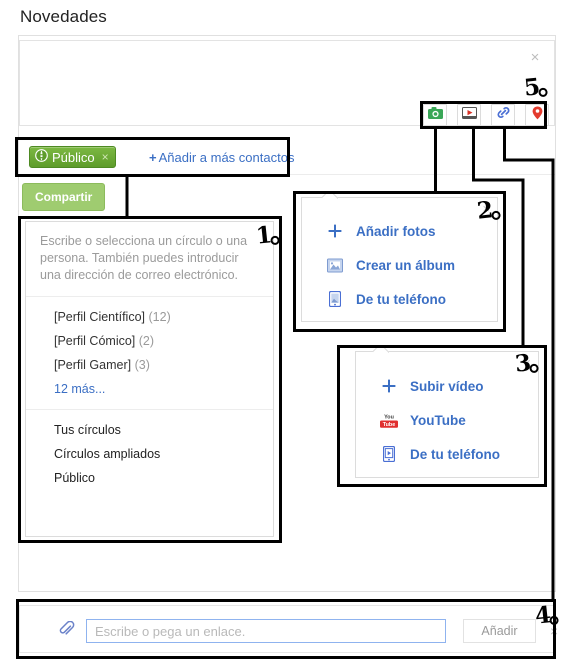 This screenshot has width=575, height=671. I want to click on share-button: Compartir, so click(64, 197).